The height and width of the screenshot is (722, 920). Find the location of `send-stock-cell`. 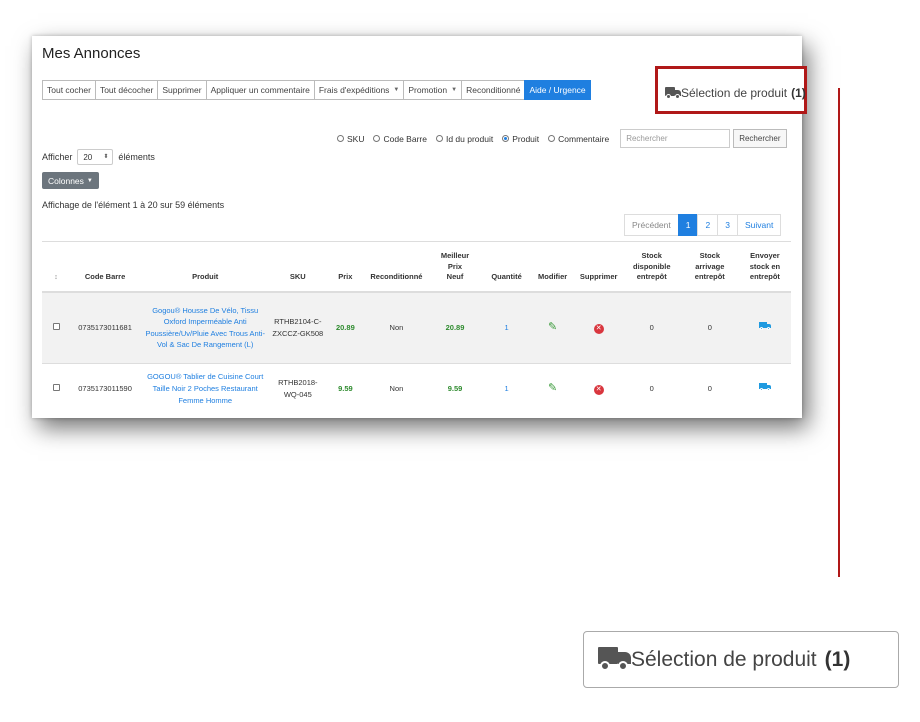

send-stock-cell is located at coordinates (764, 327).